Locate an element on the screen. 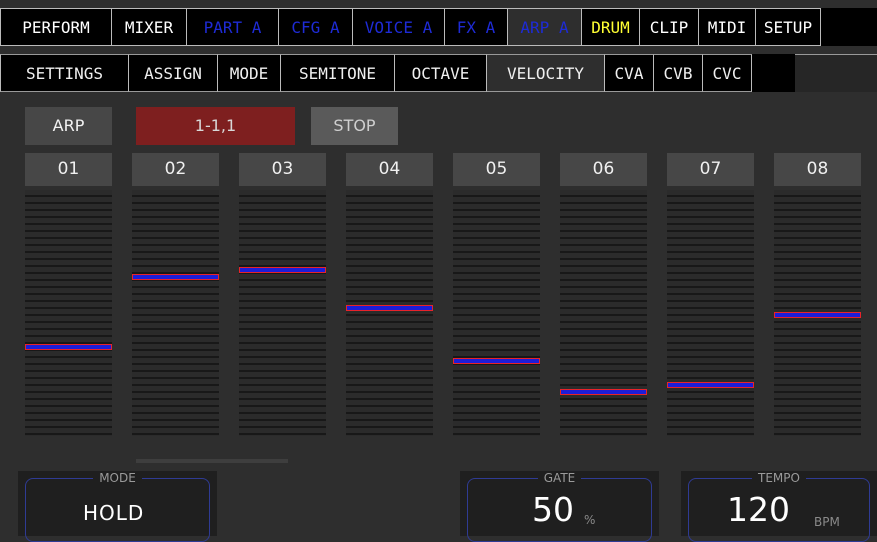 This screenshot has width=877, height=542. tab-assign: ASSIGN is located at coordinates (173, 73).